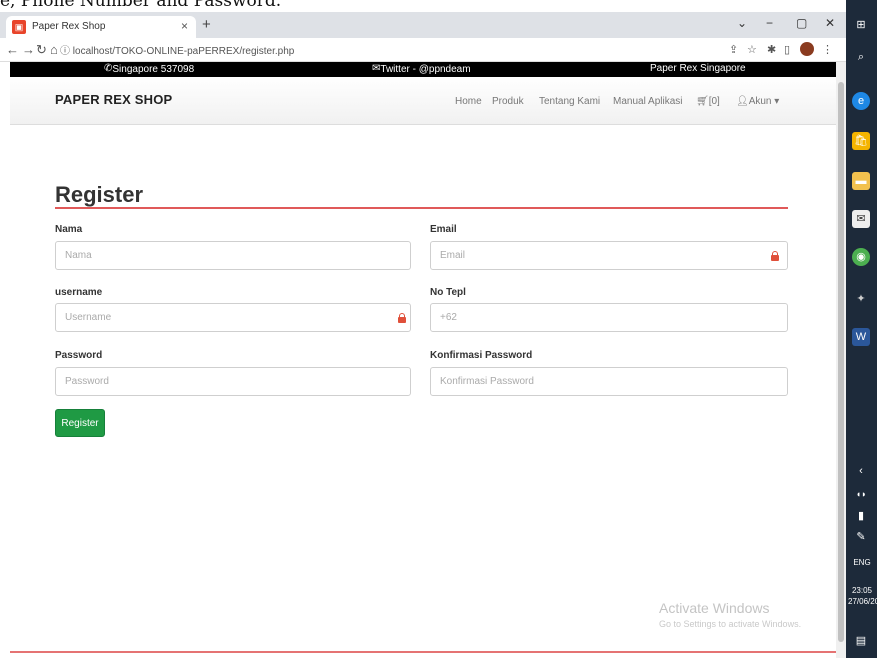 The image size is (877, 658). Describe the element at coordinates (861, 101) in the screenshot. I see `edge-browser-icon: e` at that location.